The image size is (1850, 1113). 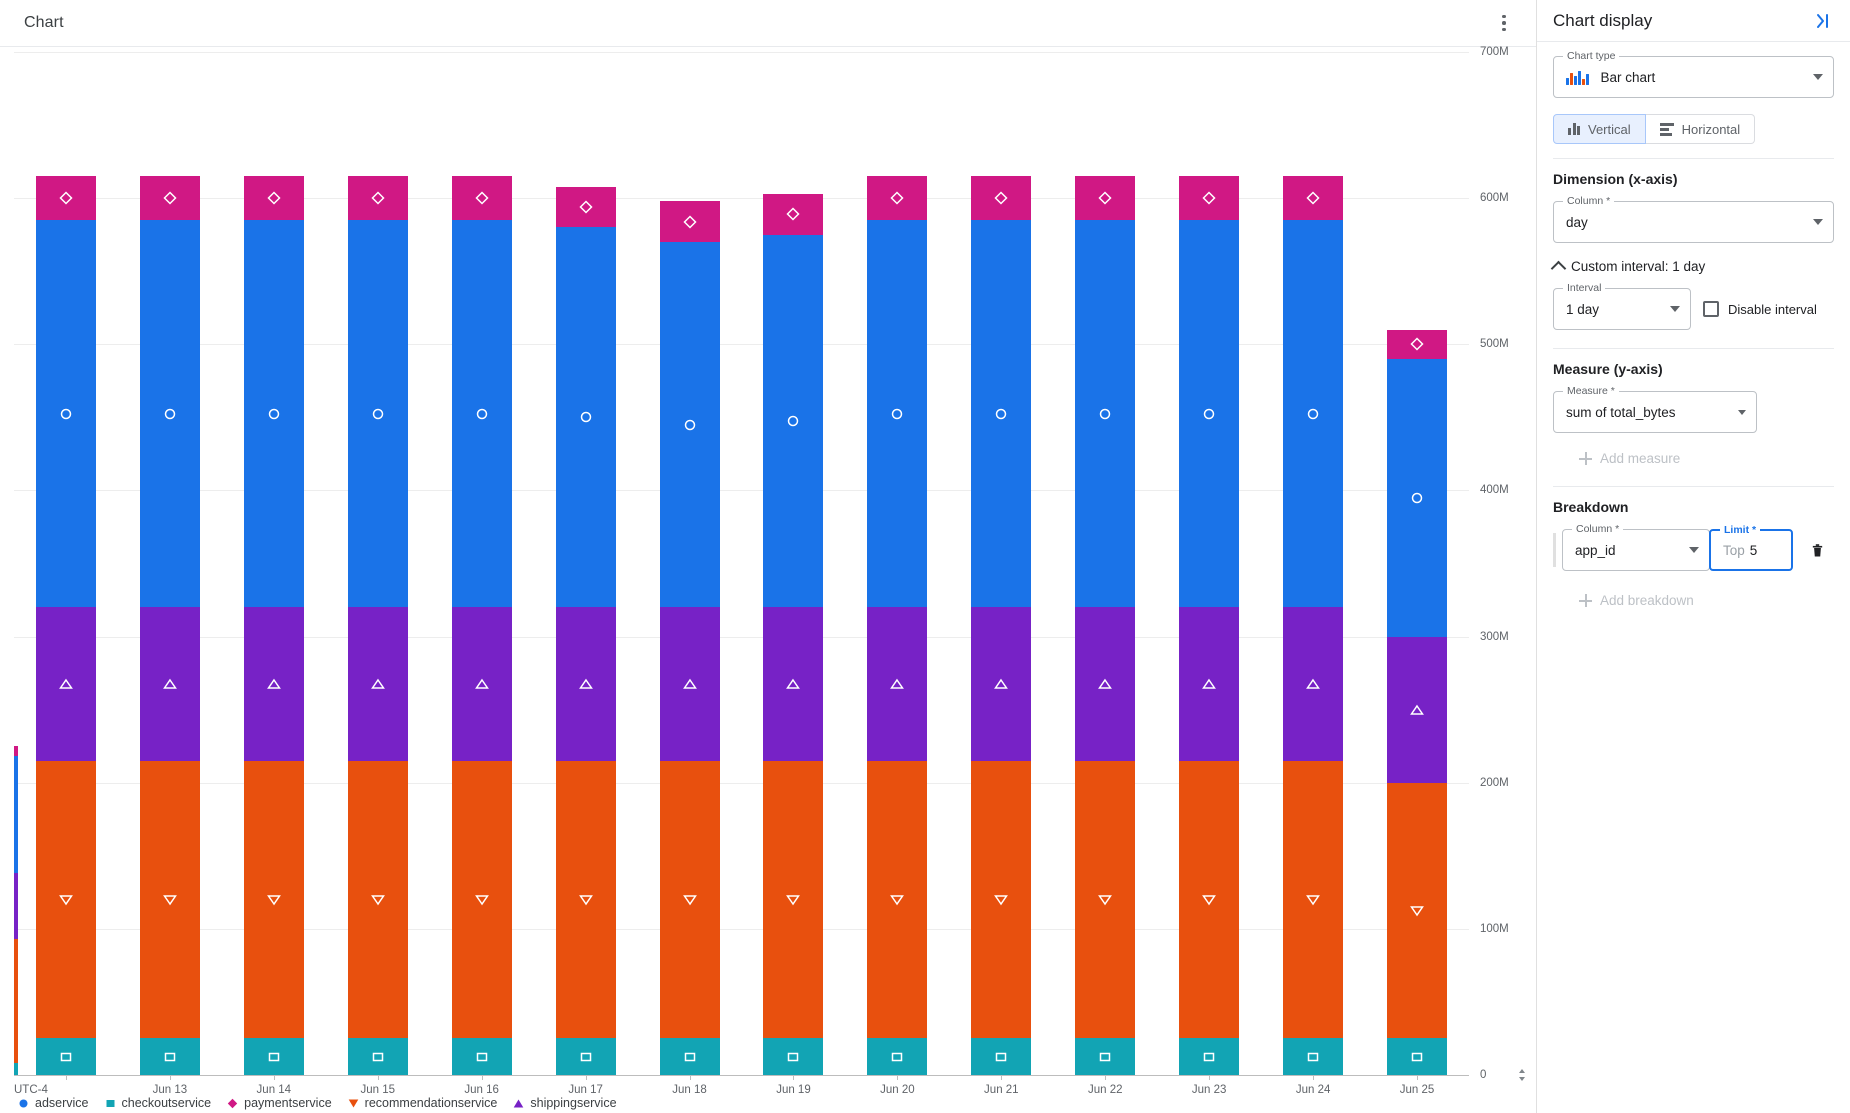 What do you see at coordinates (1558, 268) in the screenshot?
I see `chevron-up-icon` at bounding box center [1558, 268].